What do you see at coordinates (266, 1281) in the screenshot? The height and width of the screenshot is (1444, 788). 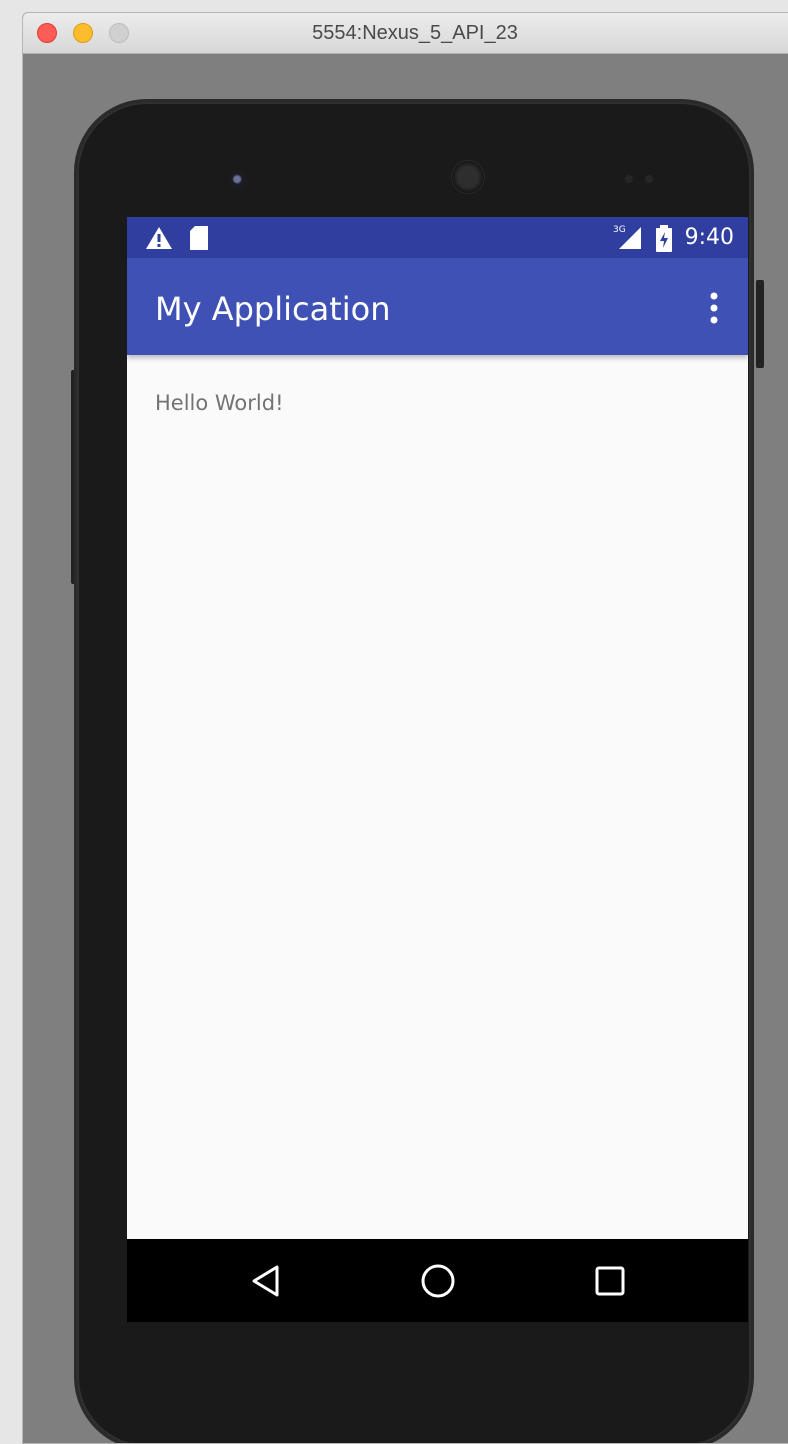 I see `back-icon` at bounding box center [266, 1281].